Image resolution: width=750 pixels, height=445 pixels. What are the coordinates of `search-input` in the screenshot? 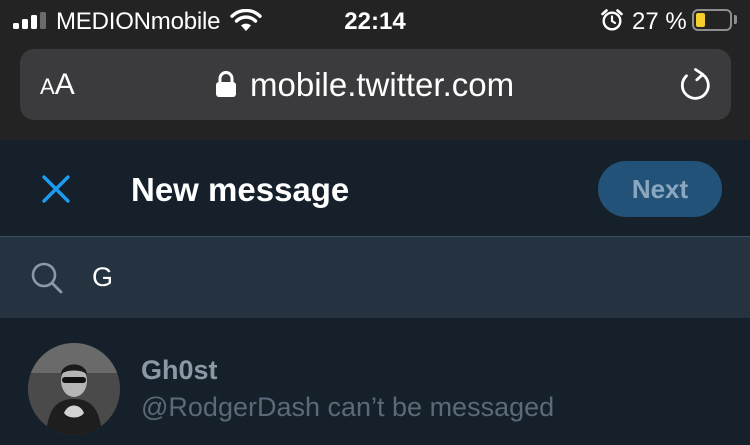 It's located at (392, 277).